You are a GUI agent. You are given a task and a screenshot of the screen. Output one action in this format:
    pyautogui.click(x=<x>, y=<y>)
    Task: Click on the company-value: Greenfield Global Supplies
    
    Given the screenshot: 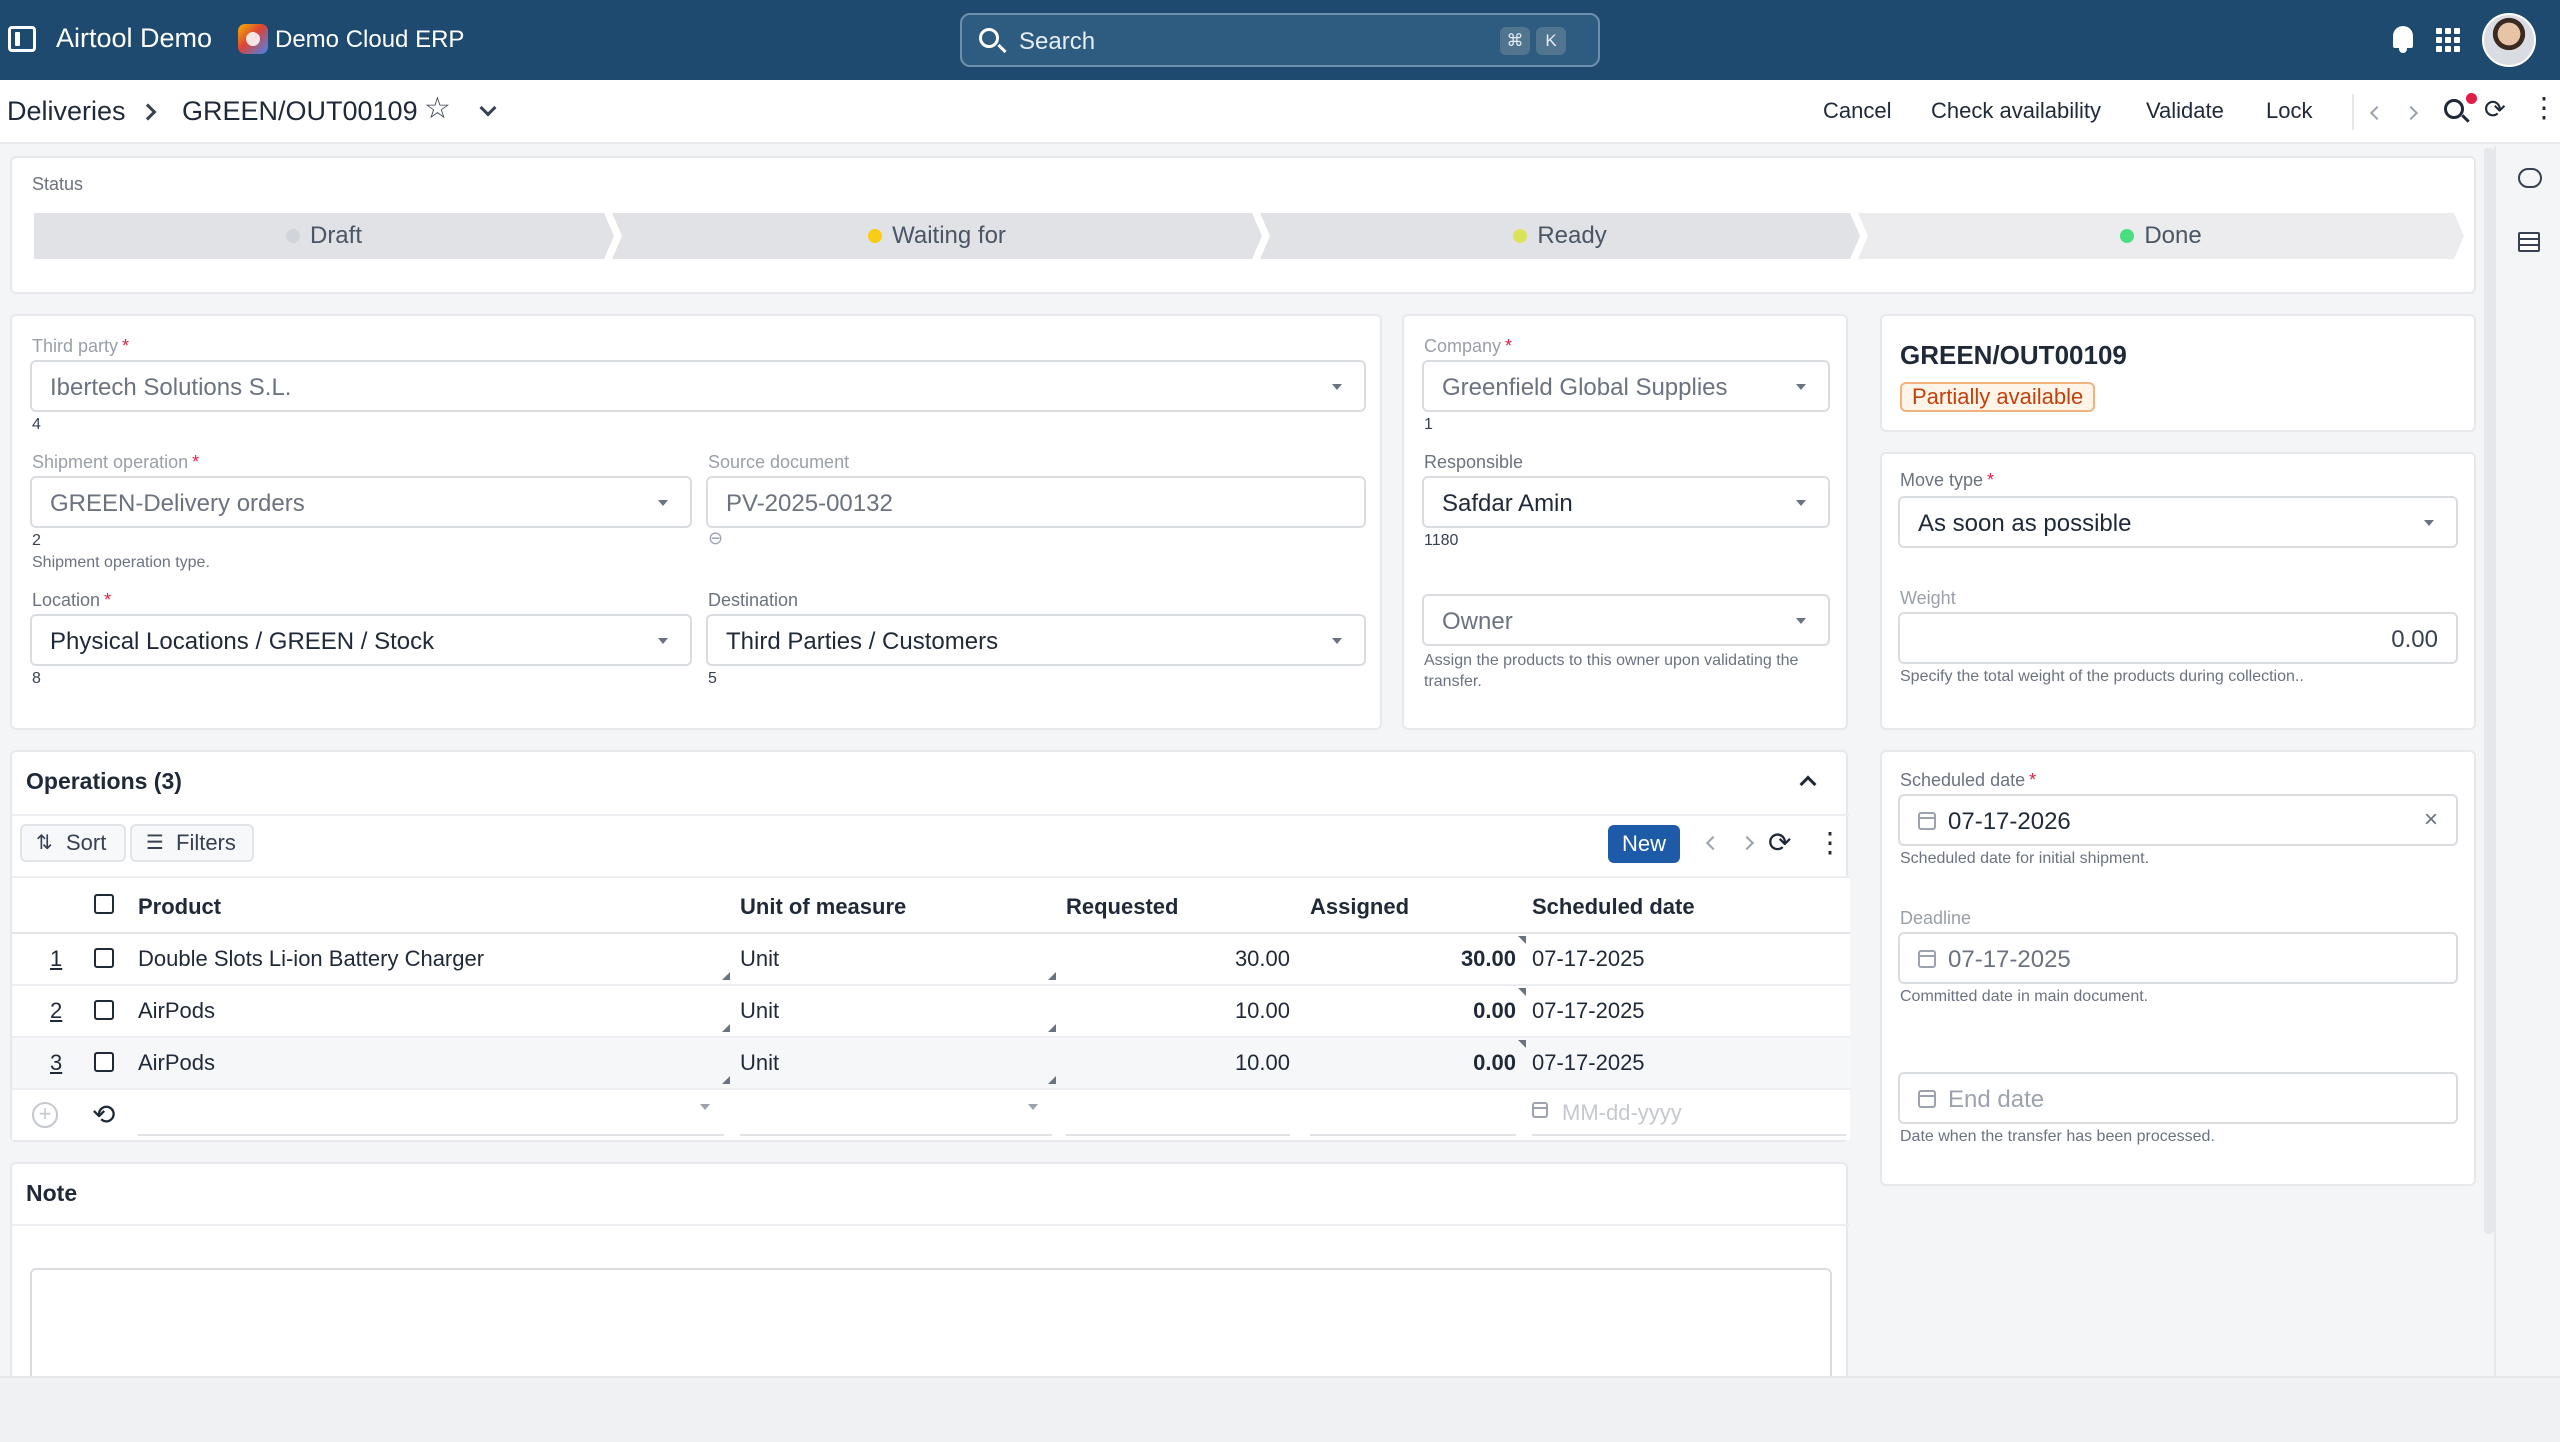 What is the action you would take?
    pyautogui.click(x=1585, y=387)
    